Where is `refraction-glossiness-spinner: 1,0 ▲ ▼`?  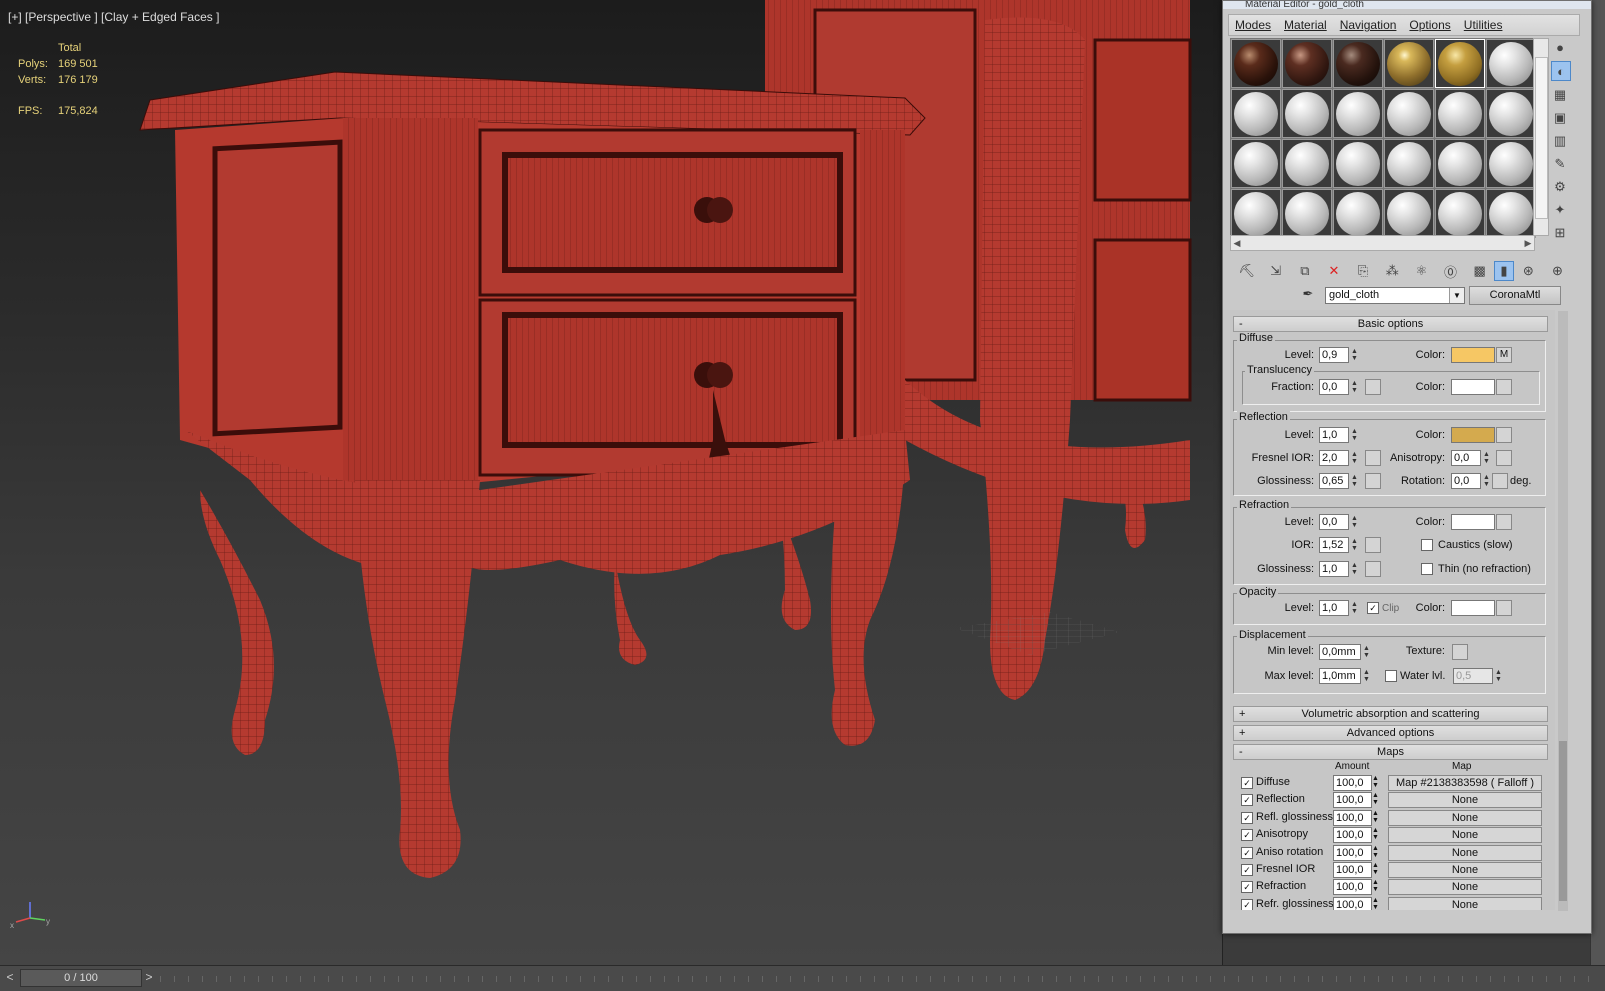 refraction-glossiness-spinner: 1,0 ▲ ▼ is located at coordinates (1338, 569).